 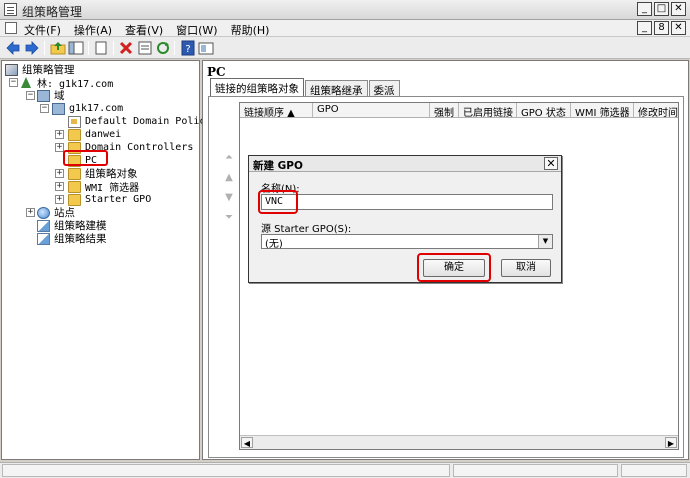 What do you see at coordinates (43, 225) in the screenshot?
I see `modeling-icon` at bounding box center [43, 225].